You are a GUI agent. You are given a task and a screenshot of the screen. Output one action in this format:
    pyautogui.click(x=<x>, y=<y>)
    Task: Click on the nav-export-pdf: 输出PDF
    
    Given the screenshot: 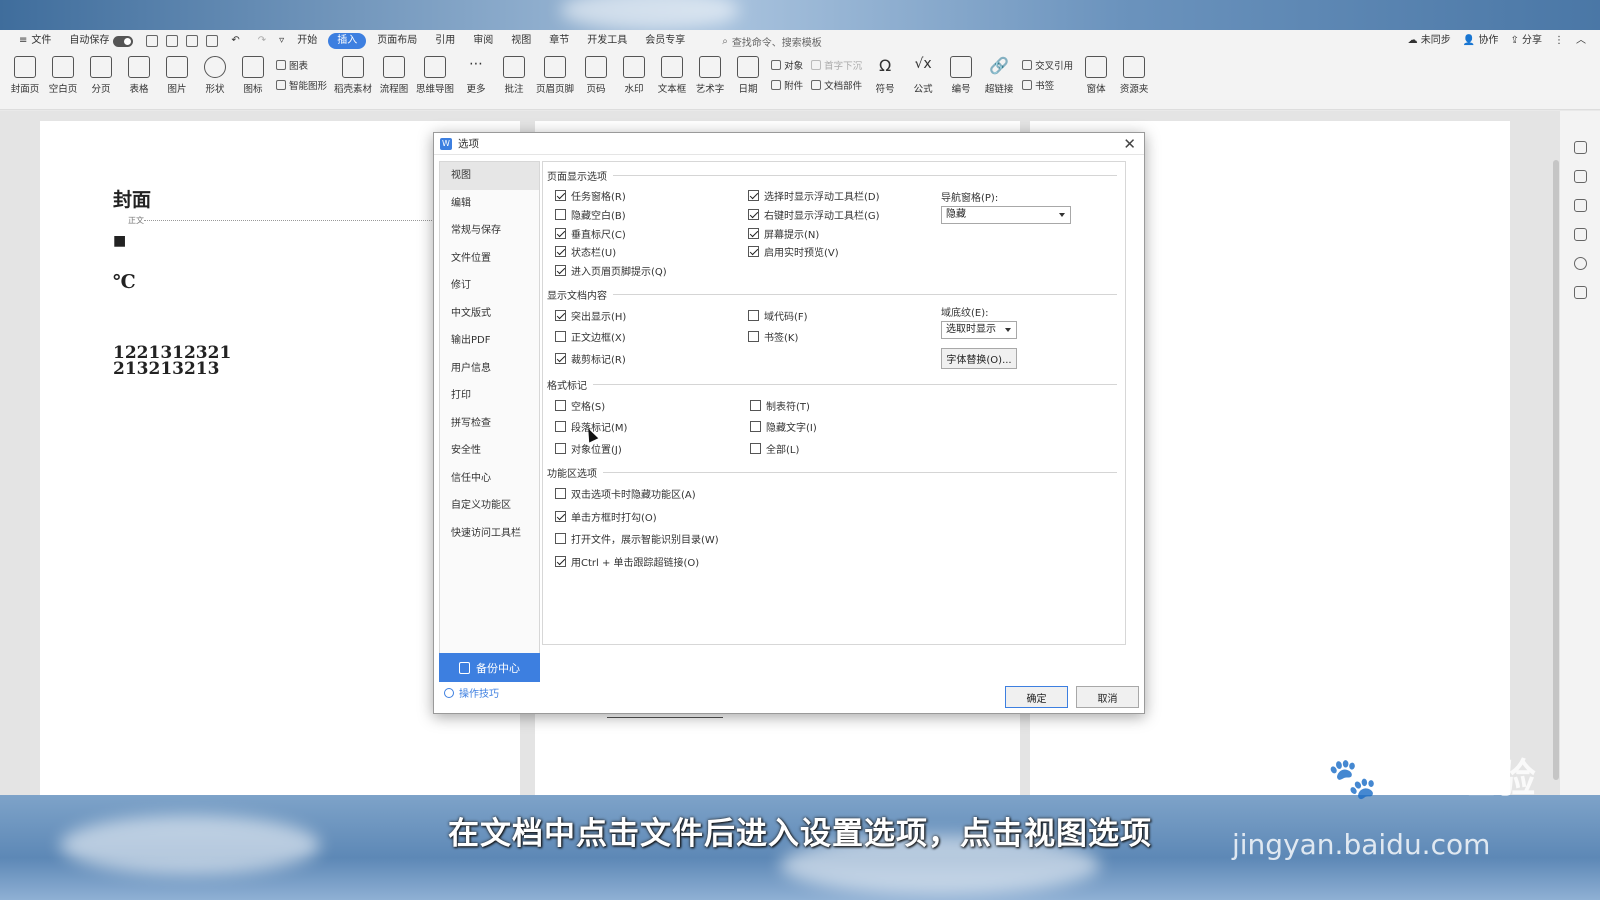 What is the action you would take?
    pyautogui.click(x=489, y=341)
    